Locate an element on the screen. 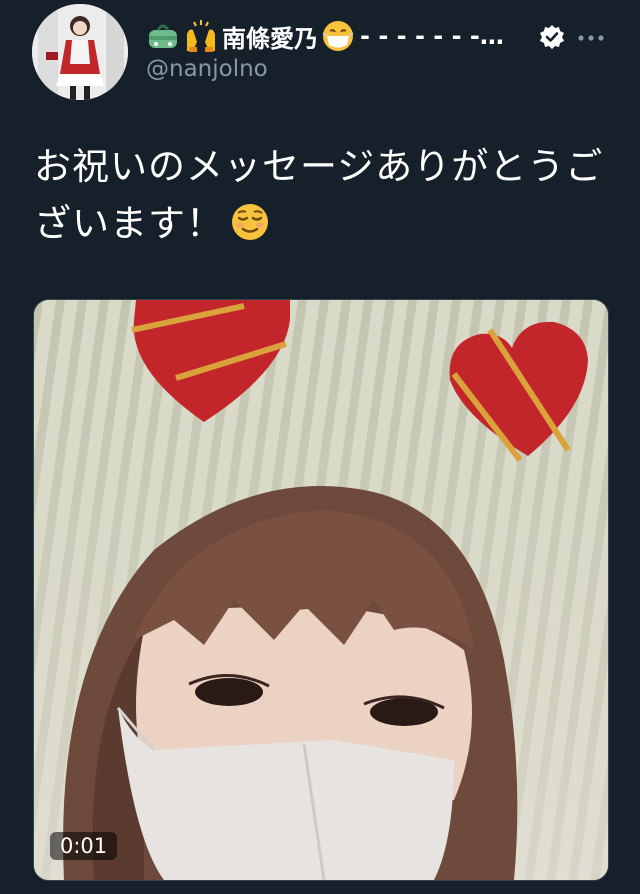 The width and height of the screenshot is (640, 894). display-name: 南條愛乃 is located at coordinates (270, 38).